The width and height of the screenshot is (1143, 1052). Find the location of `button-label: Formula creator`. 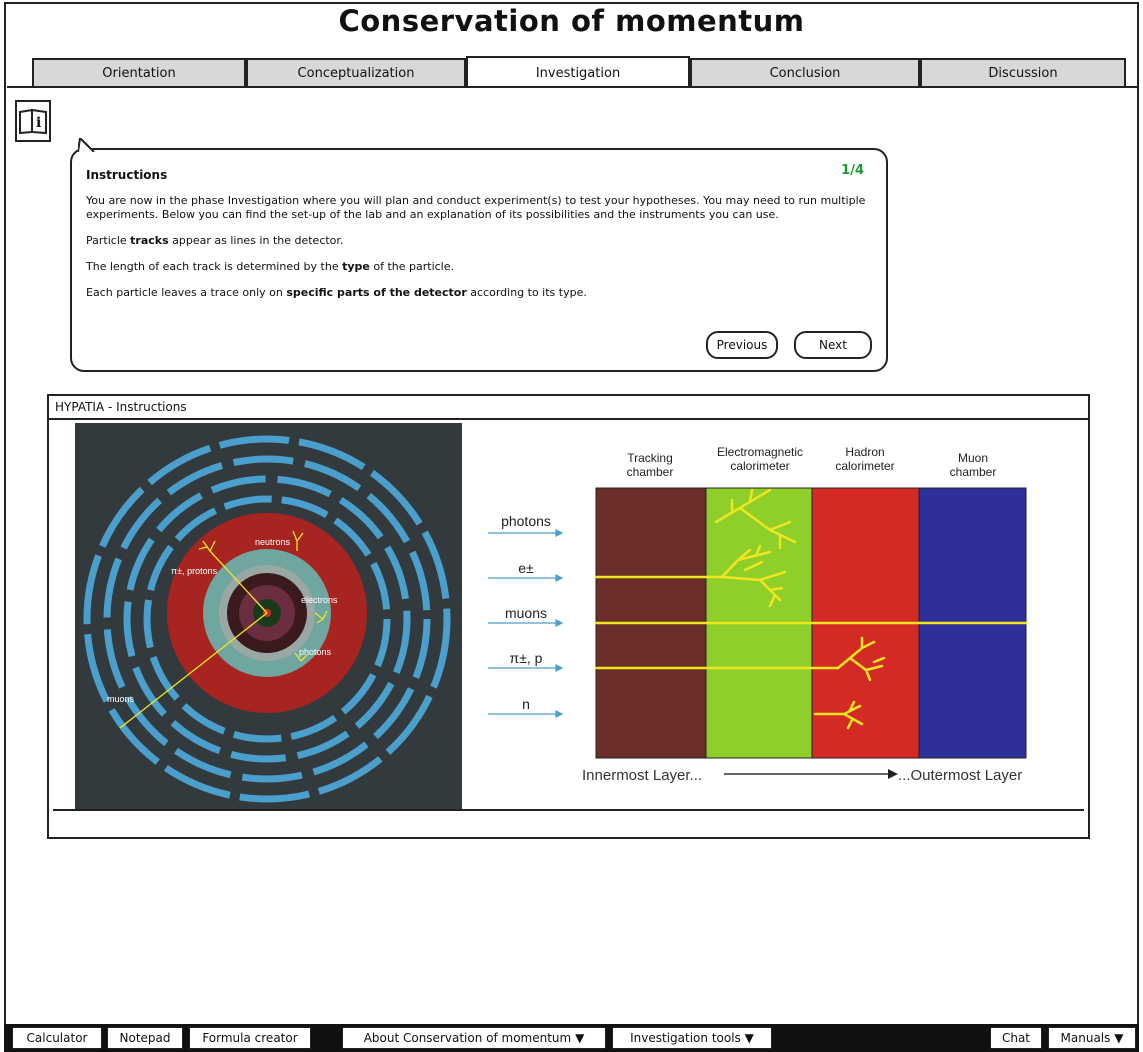

button-label: Formula creator is located at coordinates (250, 1038).